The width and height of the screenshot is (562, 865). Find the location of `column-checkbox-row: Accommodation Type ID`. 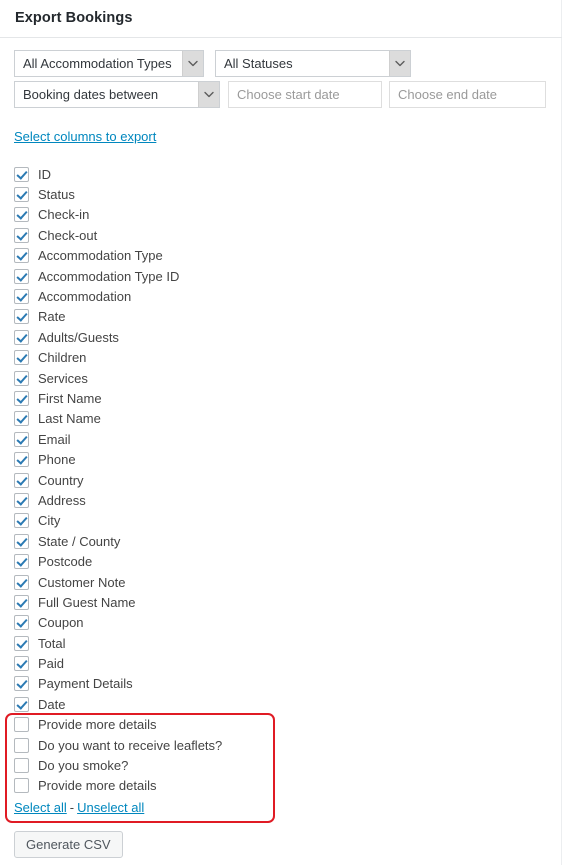

column-checkbox-row: Accommodation Type ID is located at coordinates (281, 276).